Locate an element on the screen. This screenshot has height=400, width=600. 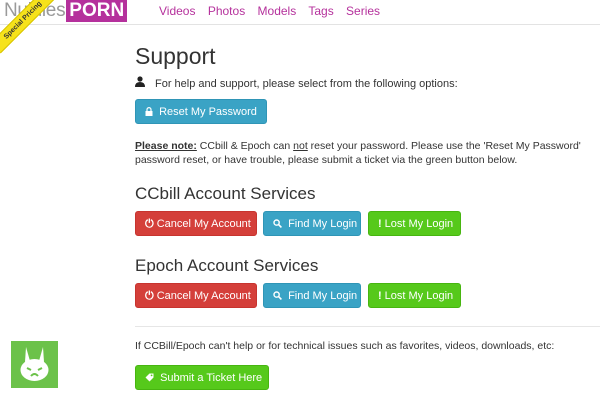
bunny-icon is located at coordinates (34, 364).